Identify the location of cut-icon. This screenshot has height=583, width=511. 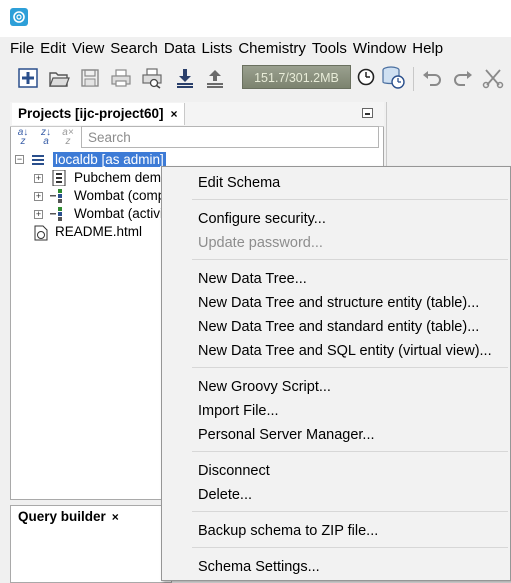
(493, 78).